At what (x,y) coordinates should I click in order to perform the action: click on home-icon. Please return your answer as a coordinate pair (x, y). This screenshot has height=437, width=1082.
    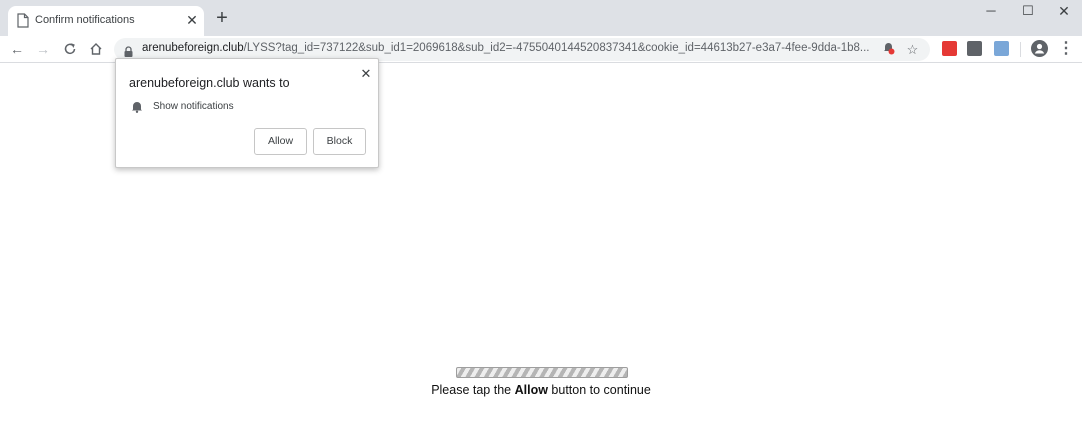
    Looking at the image, I should click on (96, 49).